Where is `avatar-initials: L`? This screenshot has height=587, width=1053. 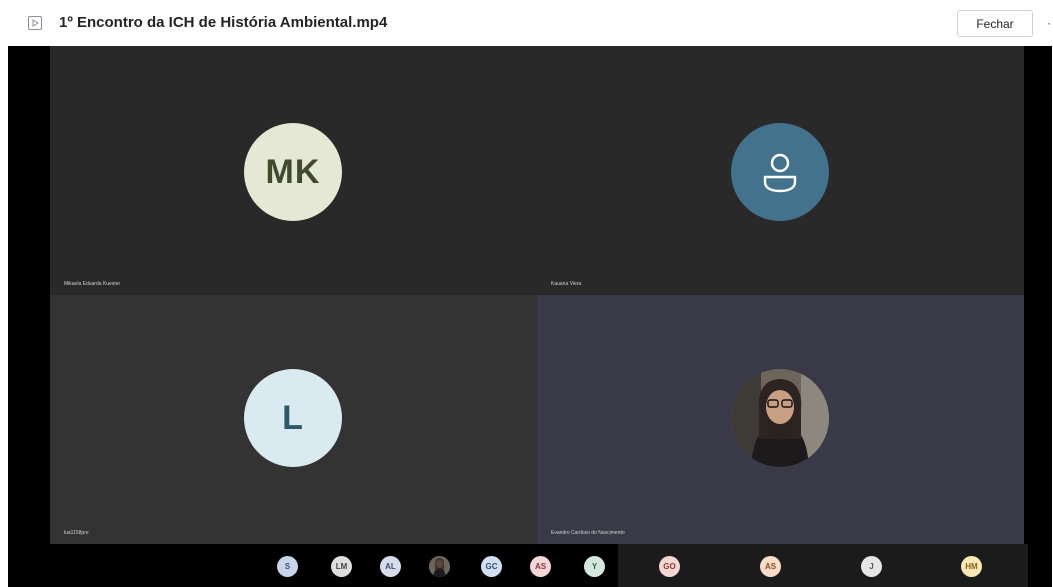
avatar-initials: L is located at coordinates (293, 417).